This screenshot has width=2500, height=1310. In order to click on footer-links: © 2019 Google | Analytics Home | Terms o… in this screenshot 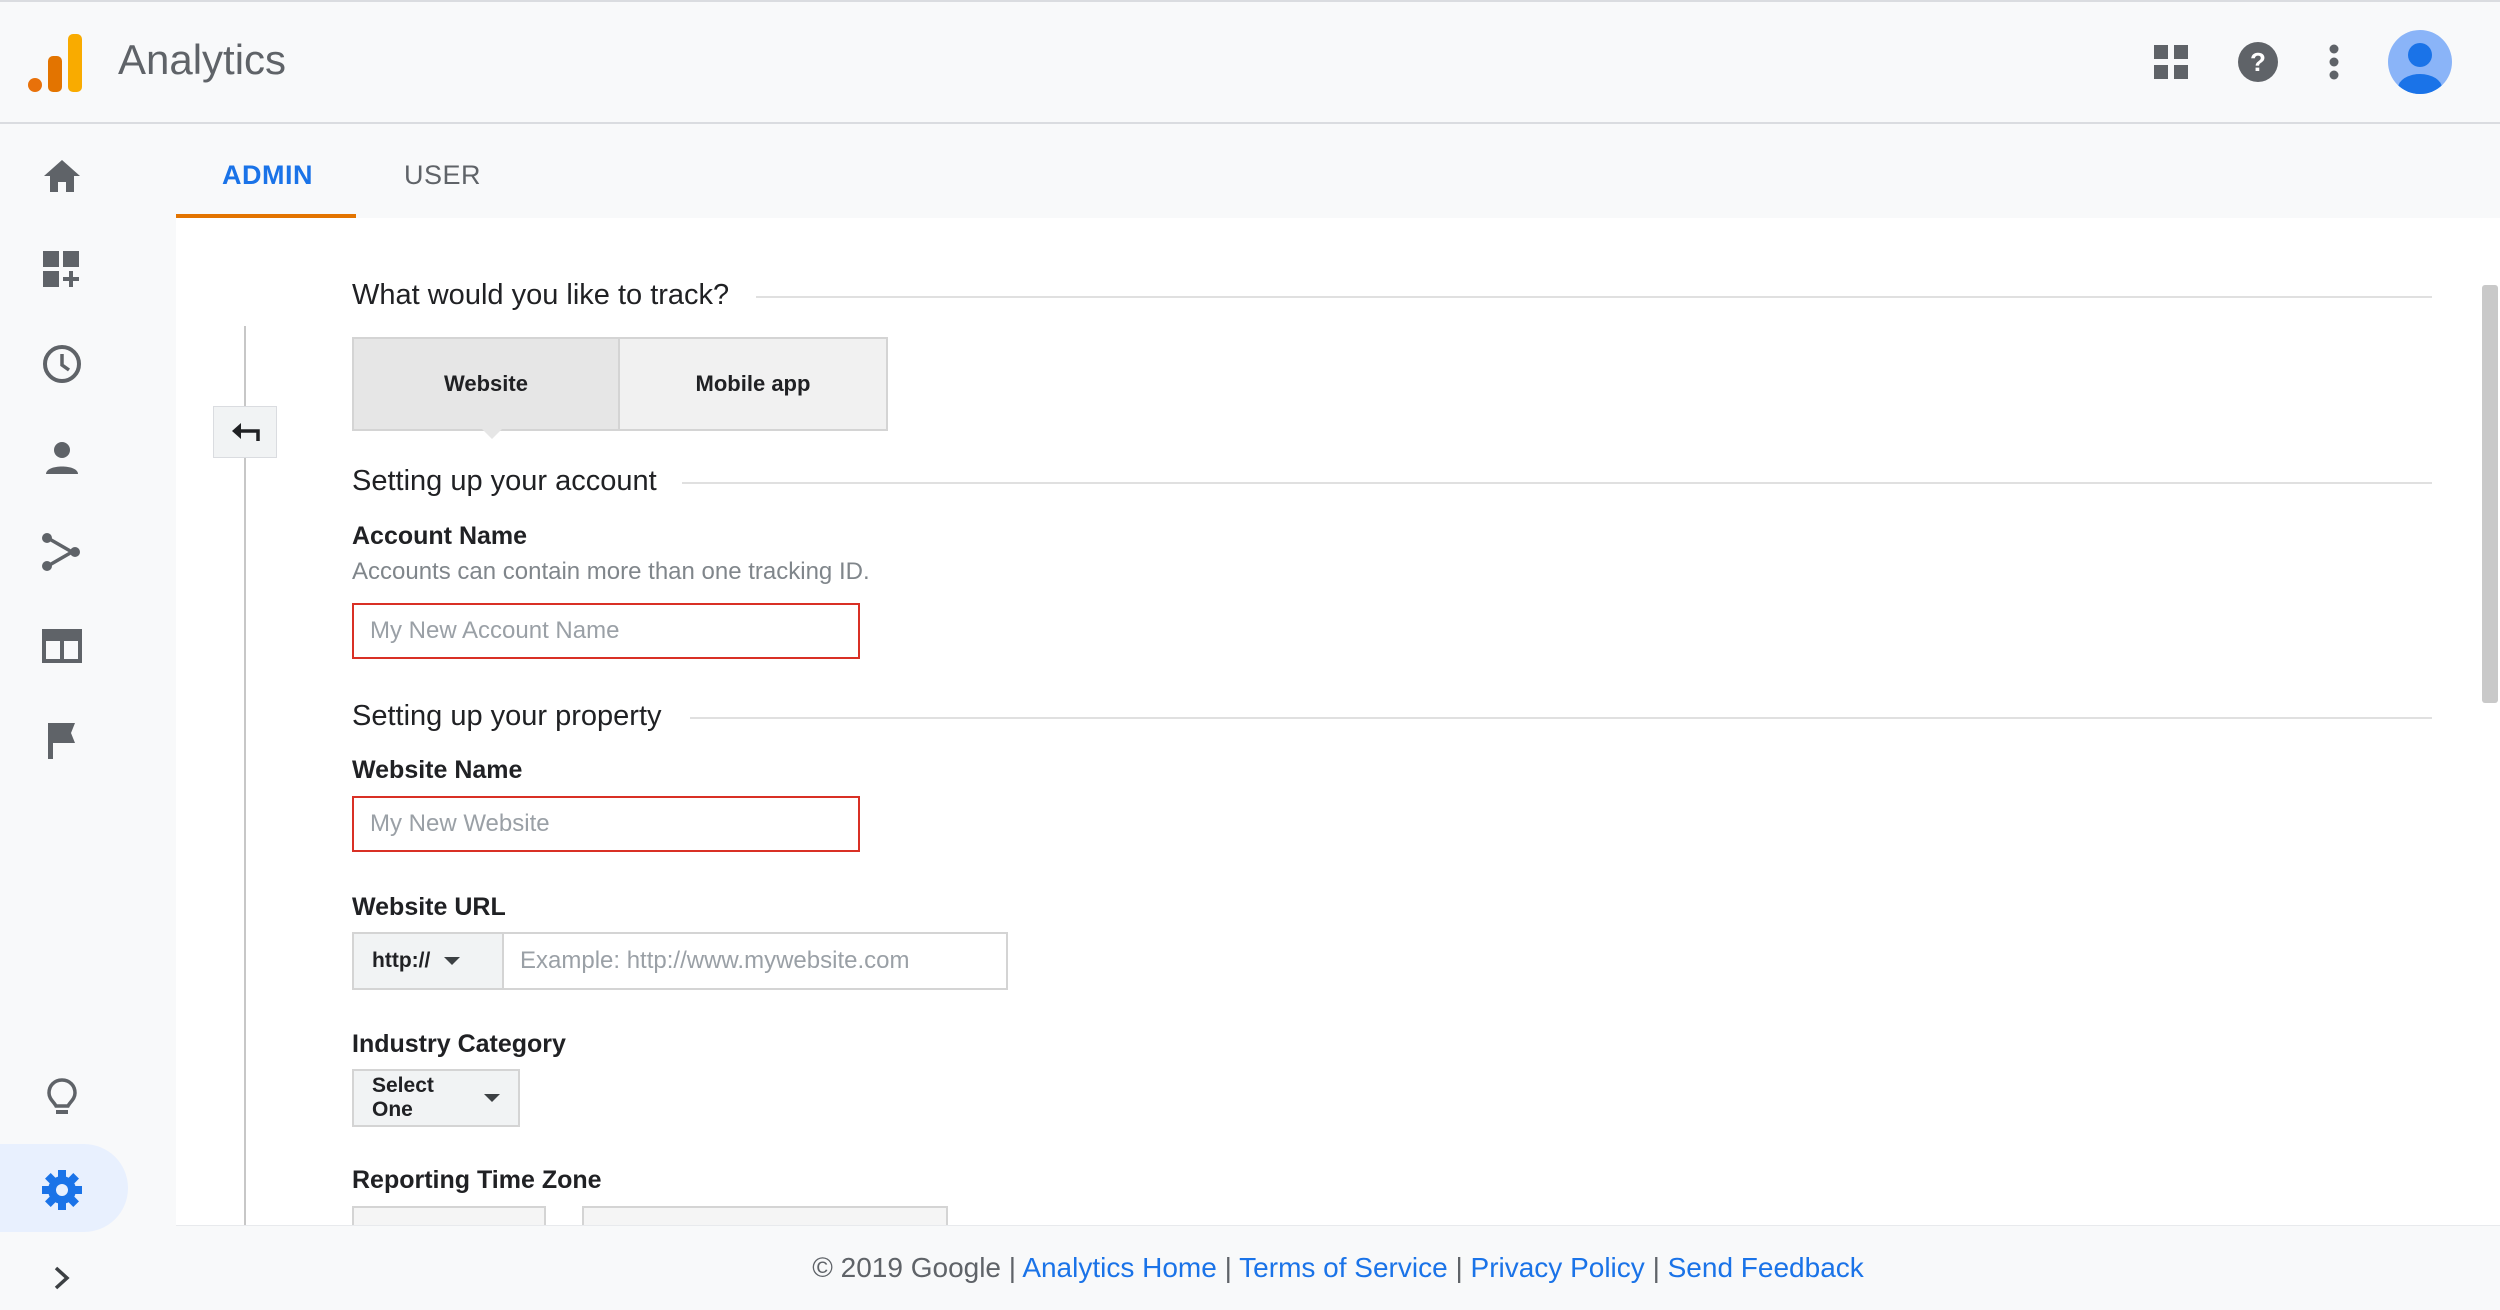, I will do `click(1338, 1268)`.